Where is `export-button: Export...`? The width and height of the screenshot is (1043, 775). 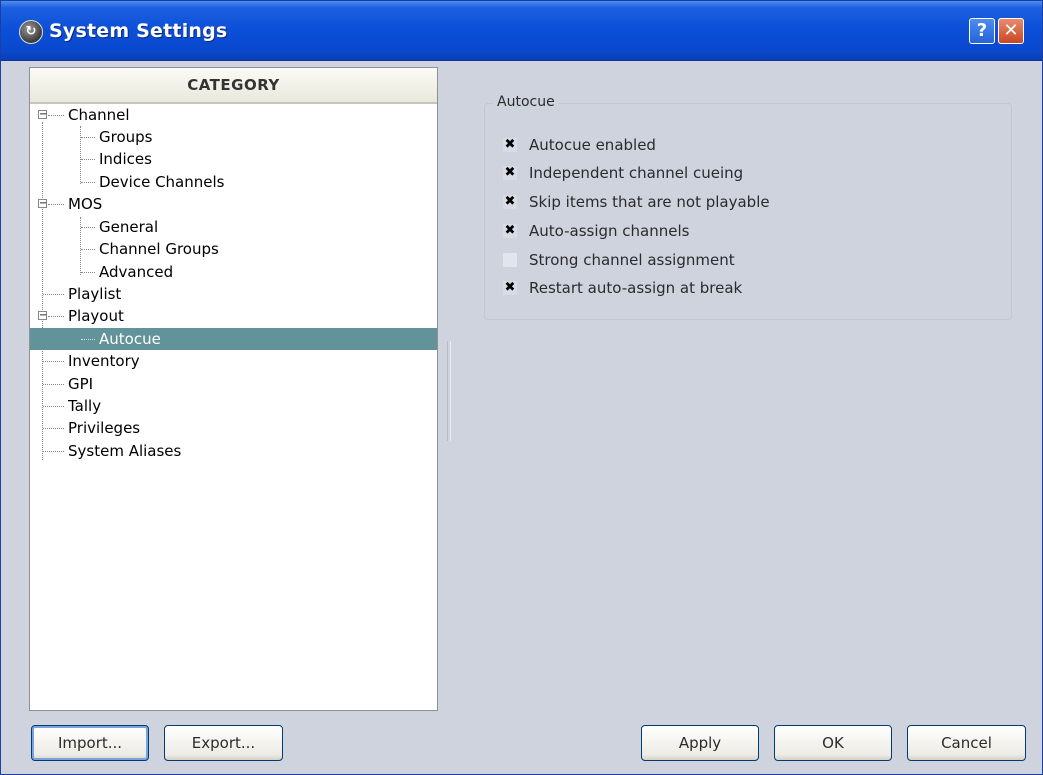 export-button: Export... is located at coordinates (223, 743).